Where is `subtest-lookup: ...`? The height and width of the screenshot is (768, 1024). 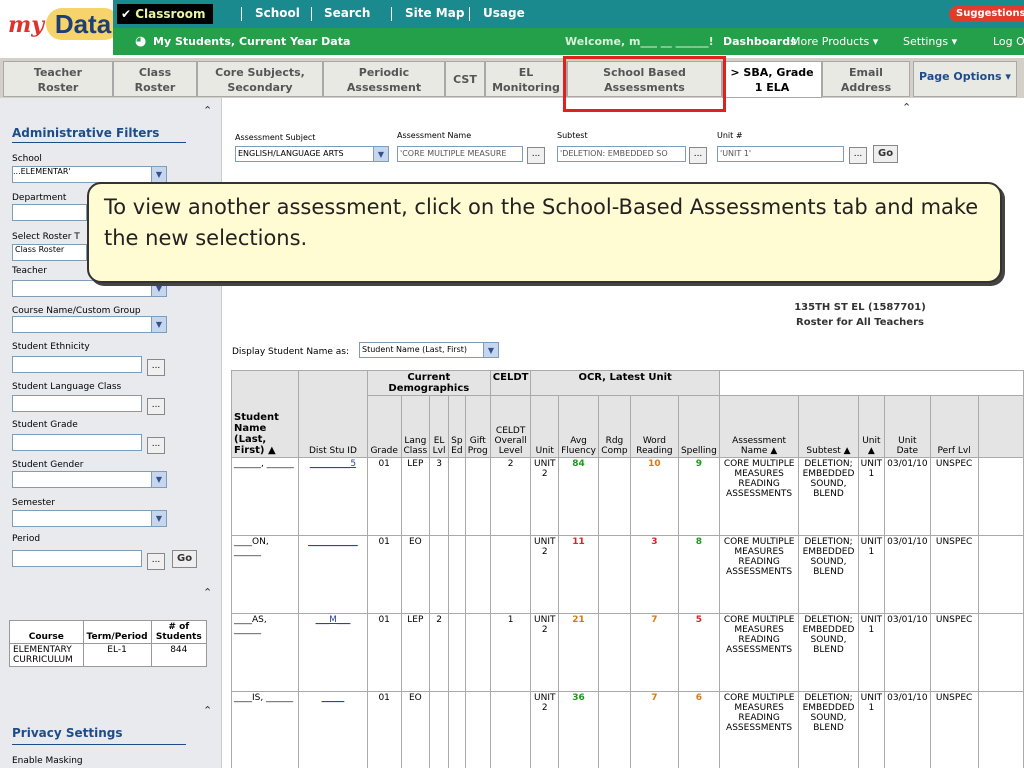 subtest-lookup: ... is located at coordinates (698, 155).